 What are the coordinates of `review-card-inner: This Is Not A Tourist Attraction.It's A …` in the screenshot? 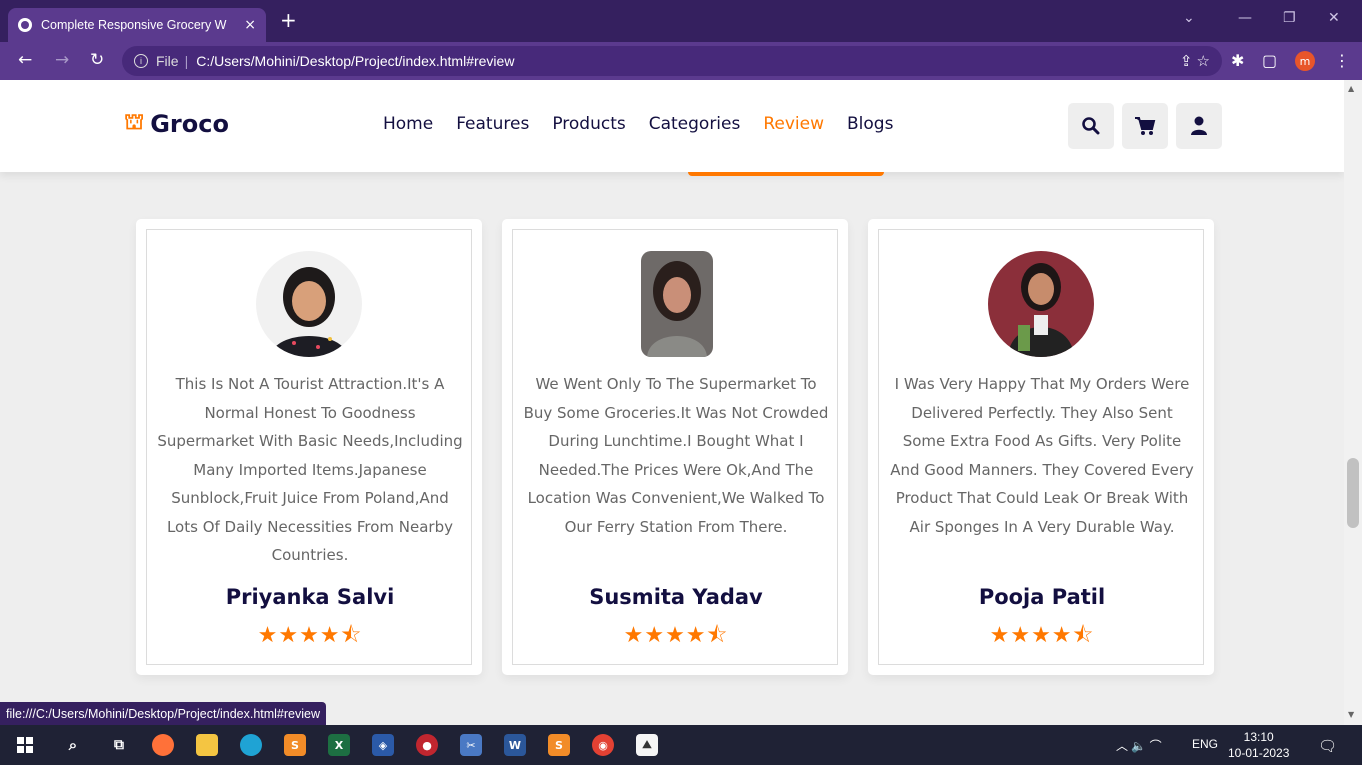 It's located at (309, 447).